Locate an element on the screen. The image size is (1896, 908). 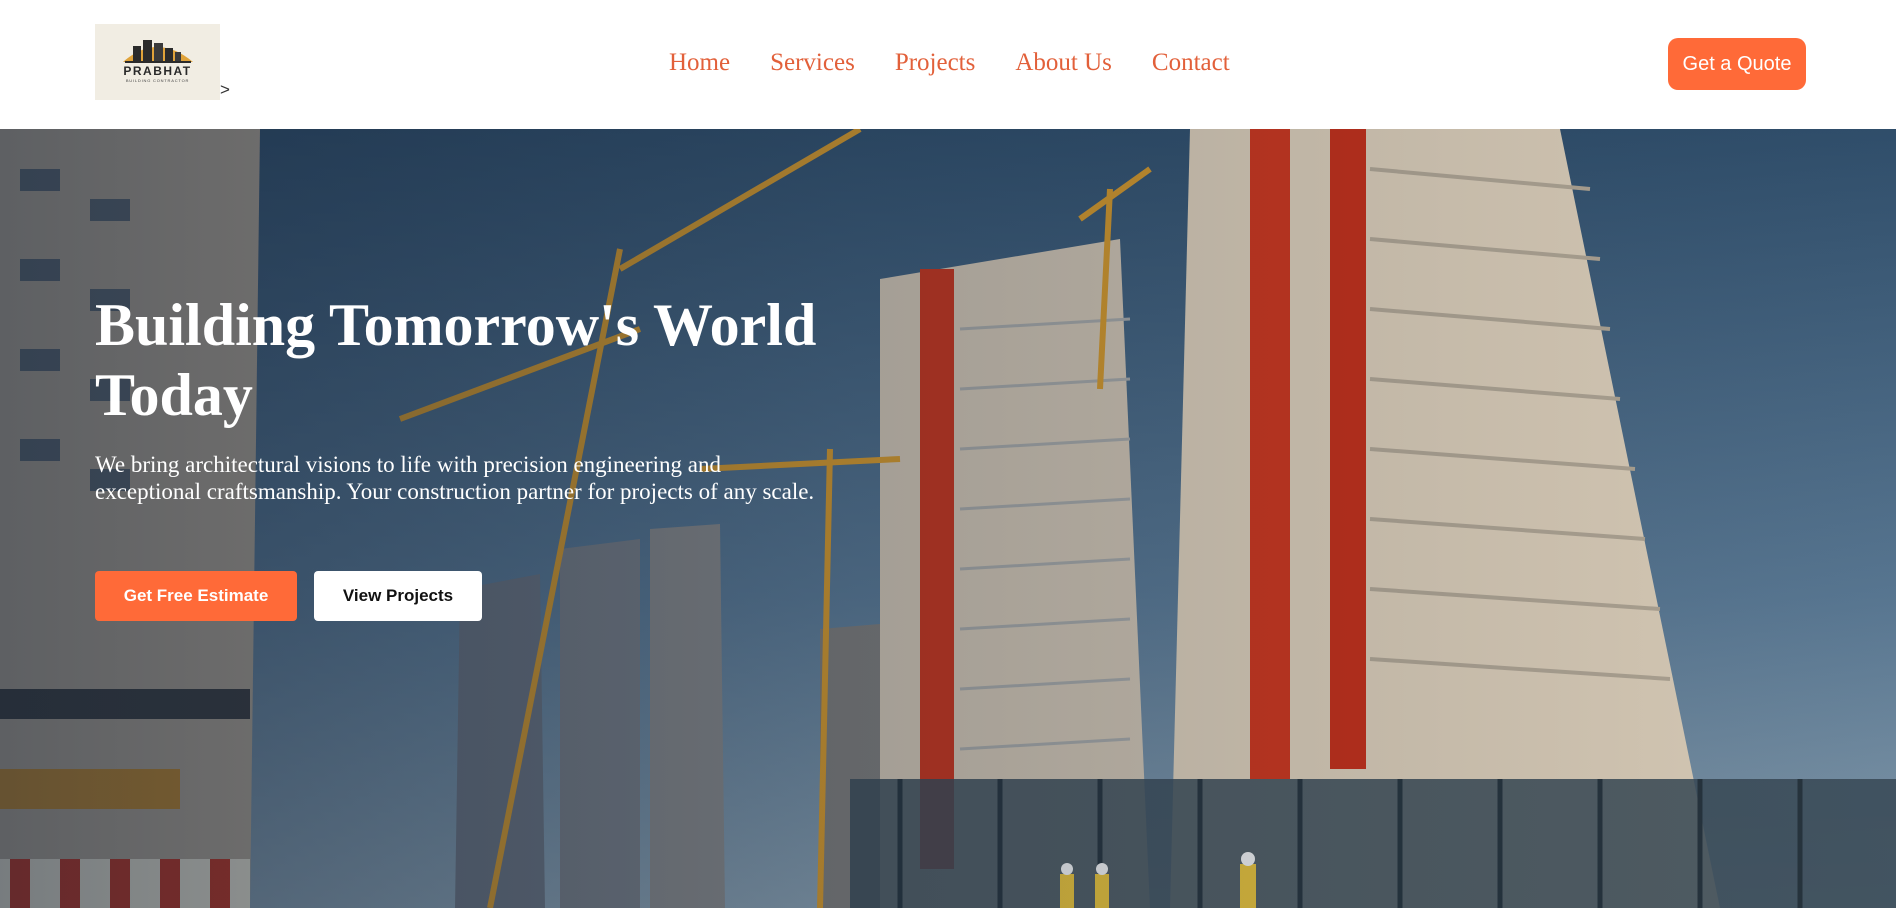
main-nav: Home Services Projects About Us Contact is located at coordinates (949, 63).